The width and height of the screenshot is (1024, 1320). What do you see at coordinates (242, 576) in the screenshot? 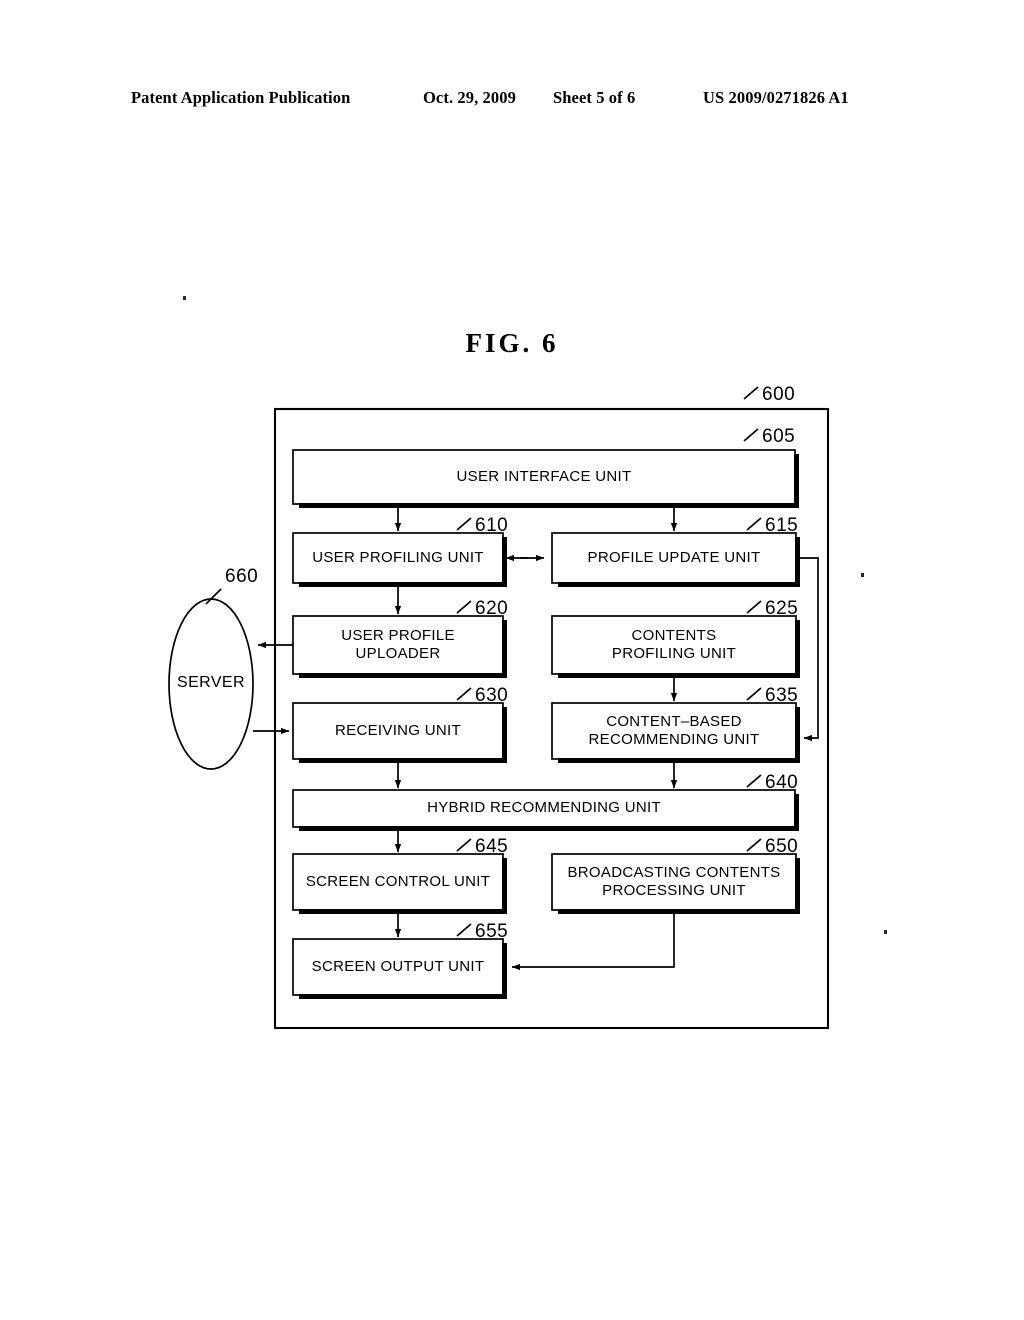
I see `ref-numeral-660: 660` at bounding box center [242, 576].